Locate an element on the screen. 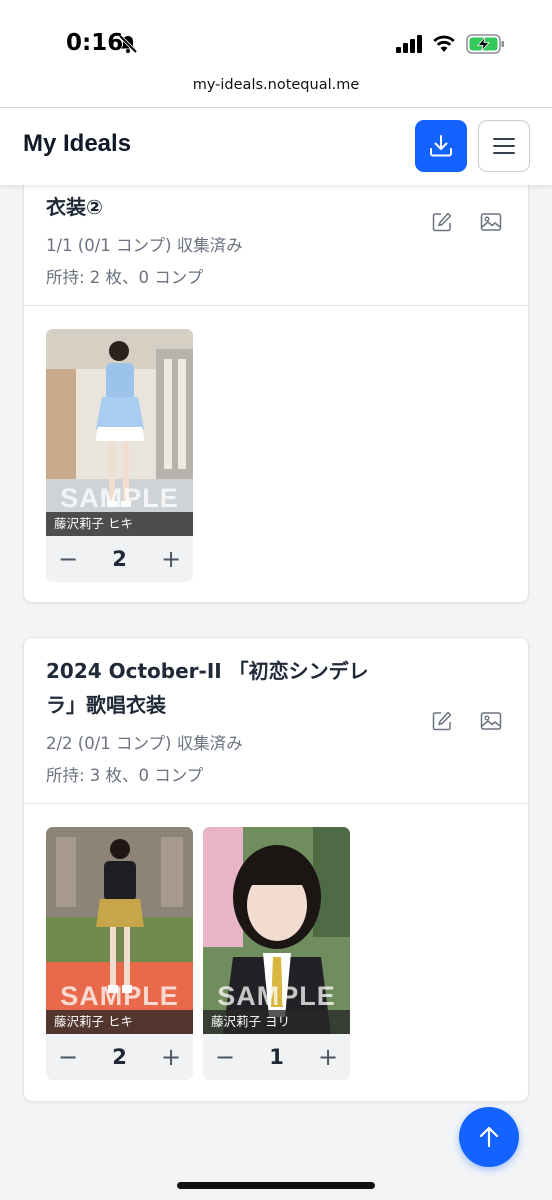  collected-status: 2/2 (0/1 コンプ) 収集済み is located at coordinates (144, 743).